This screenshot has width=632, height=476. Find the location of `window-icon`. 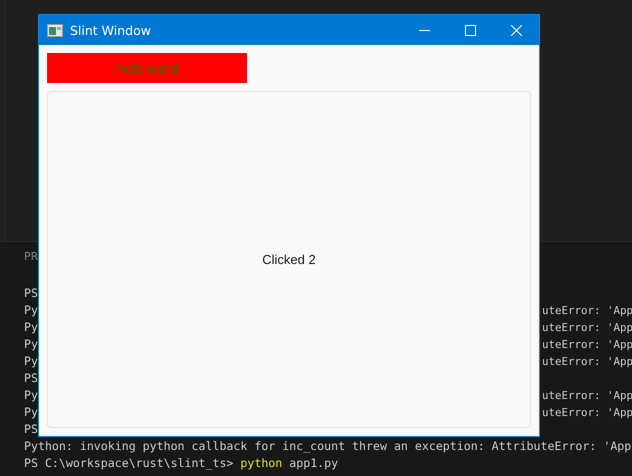

window-icon is located at coordinates (55, 30).